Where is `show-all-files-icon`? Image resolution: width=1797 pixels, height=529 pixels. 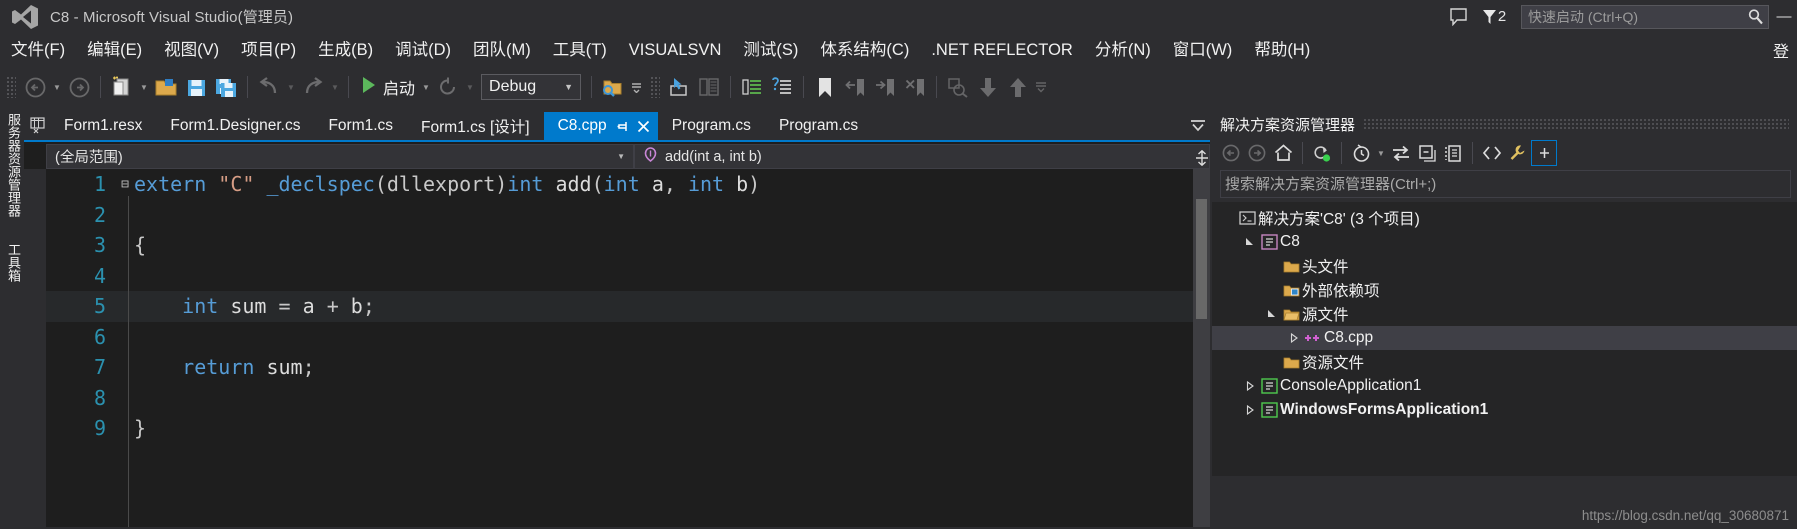
show-all-files-icon is located at coordinates (1453, 153).